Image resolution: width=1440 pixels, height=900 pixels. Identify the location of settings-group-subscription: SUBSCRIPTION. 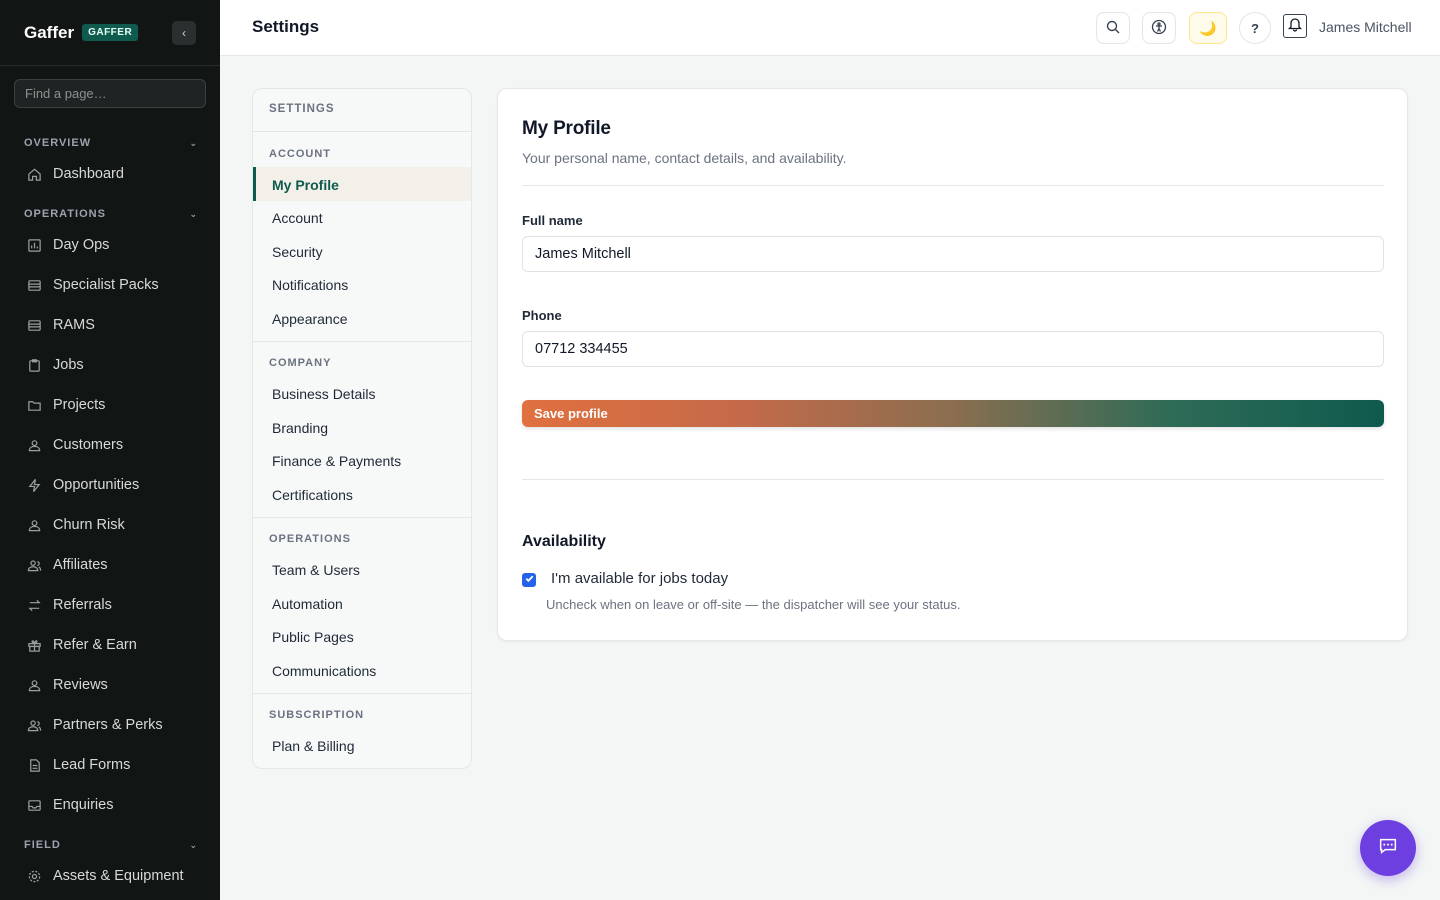
(317, 715).